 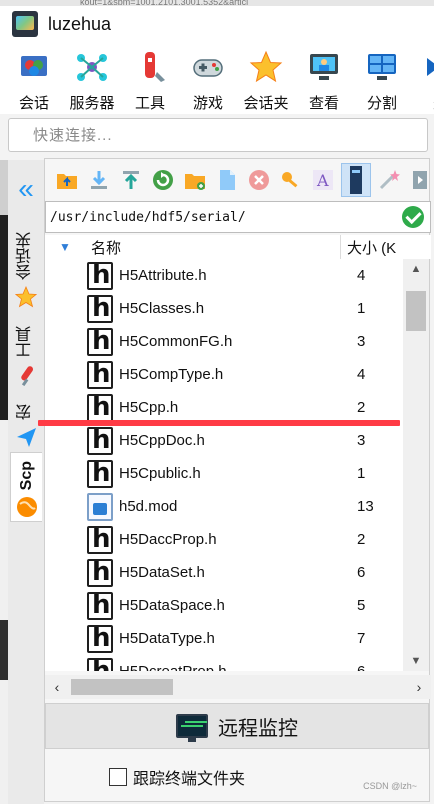 What do you see at coordinates (224, 506) in the screenshot?
I see `file-row: h5d.mod 13` at bounding box center [224, 506].